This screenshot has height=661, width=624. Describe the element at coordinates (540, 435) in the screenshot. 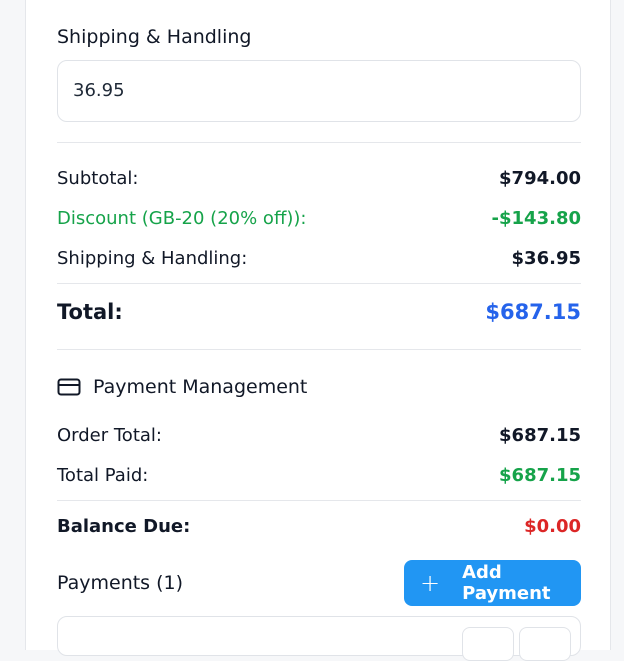

I see `order-total-value: $687.15` at that location.